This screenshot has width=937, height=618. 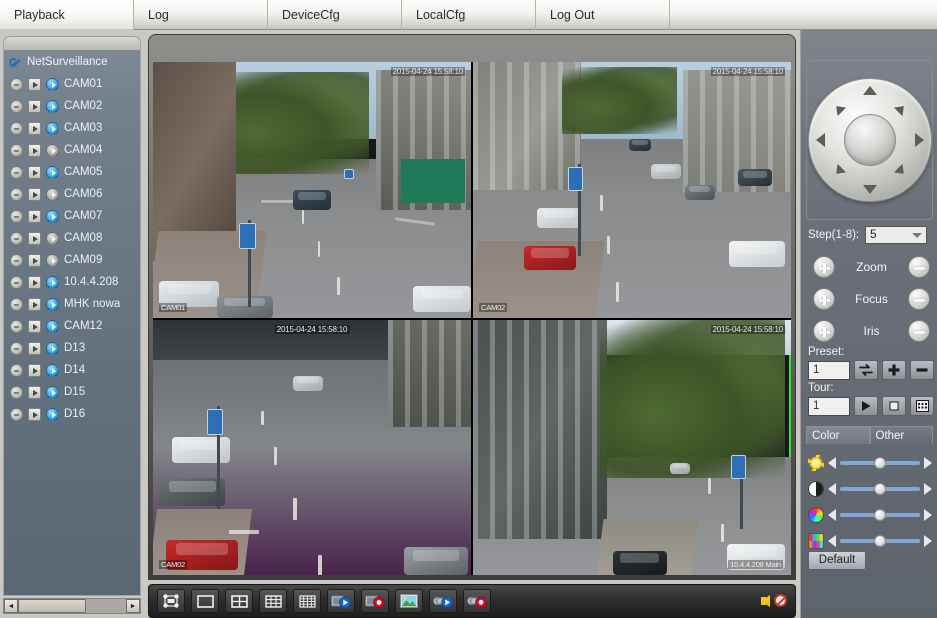 I want to click on contrast-increase-arrow-icon, so click(x=928, y=489).